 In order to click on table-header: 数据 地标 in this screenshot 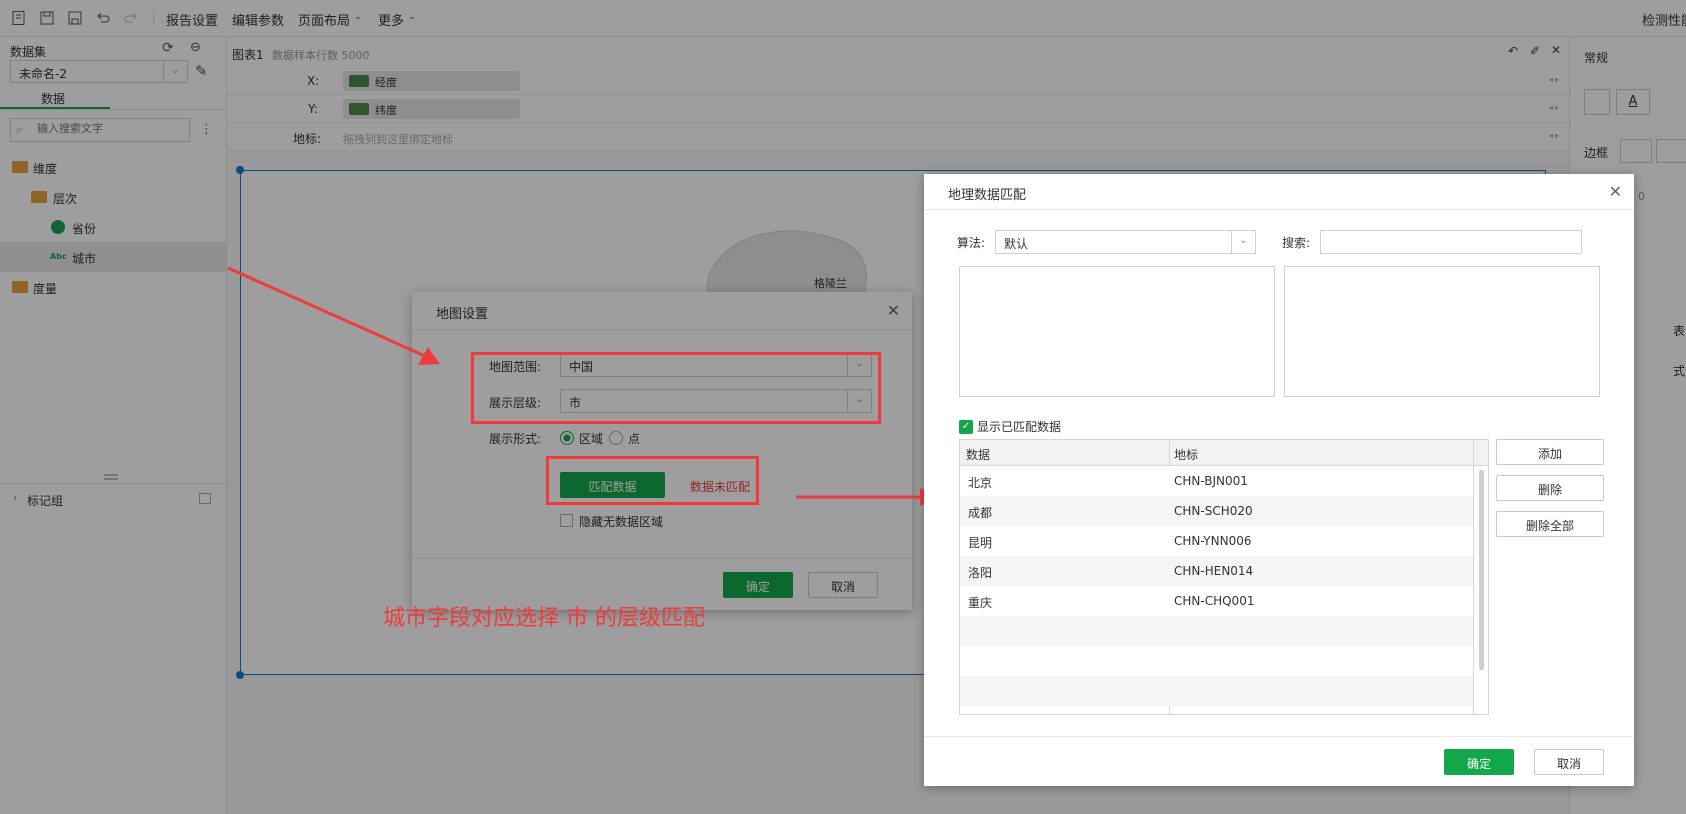, I will do `click(1224, 453)`.